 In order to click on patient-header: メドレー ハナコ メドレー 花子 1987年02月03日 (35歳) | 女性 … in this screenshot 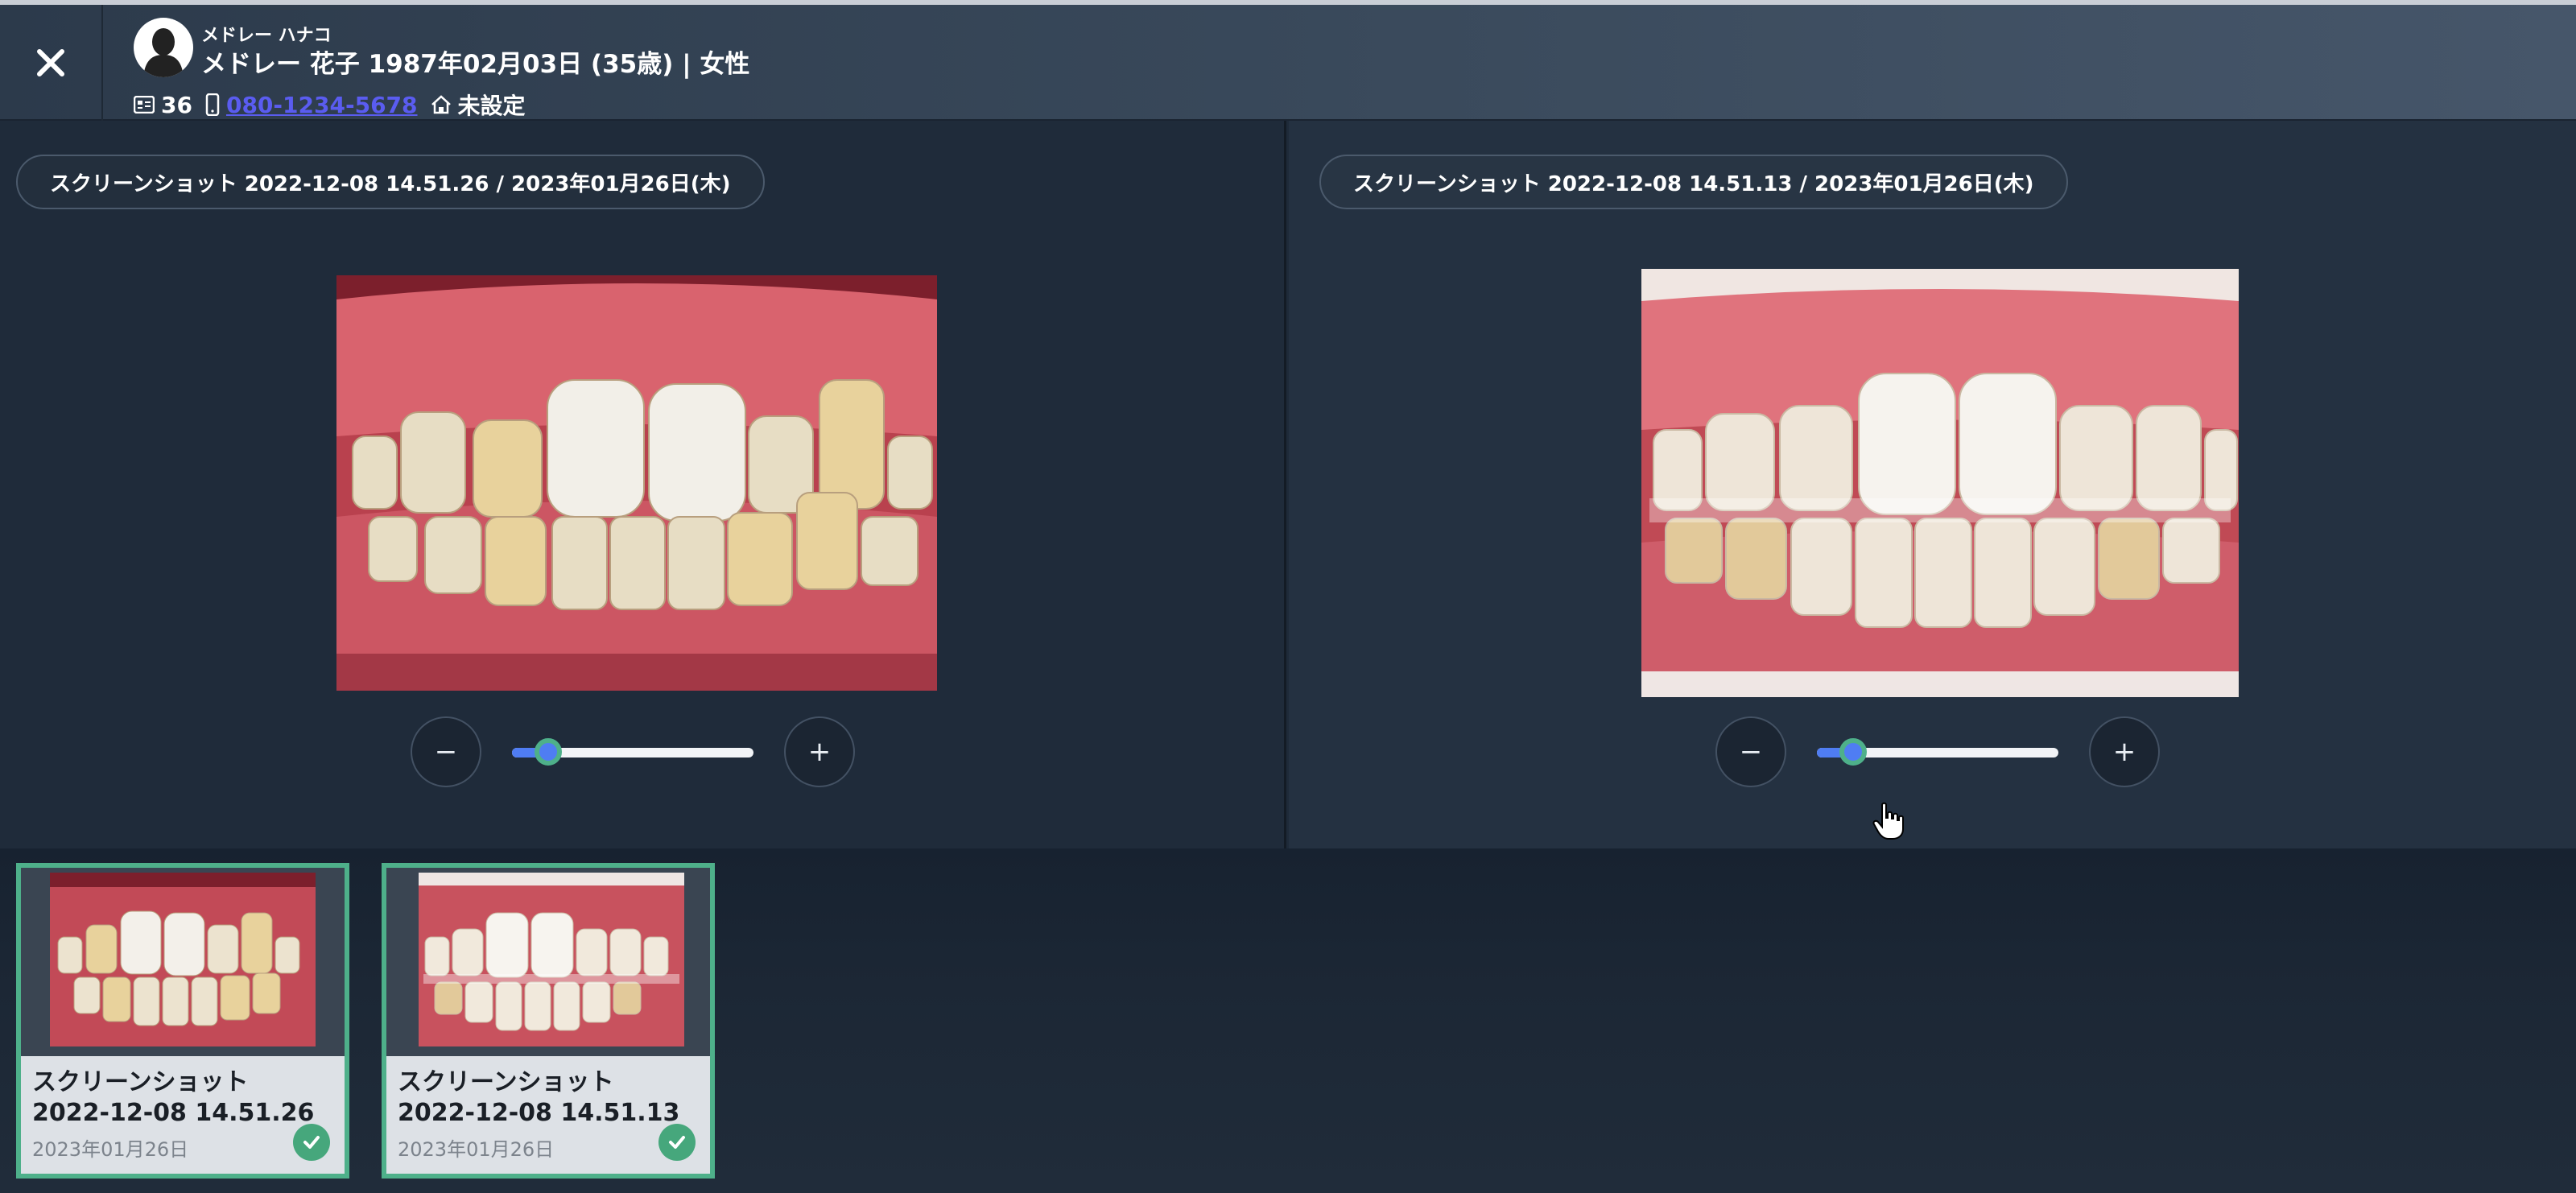, I will do `click(1288, 60)`.